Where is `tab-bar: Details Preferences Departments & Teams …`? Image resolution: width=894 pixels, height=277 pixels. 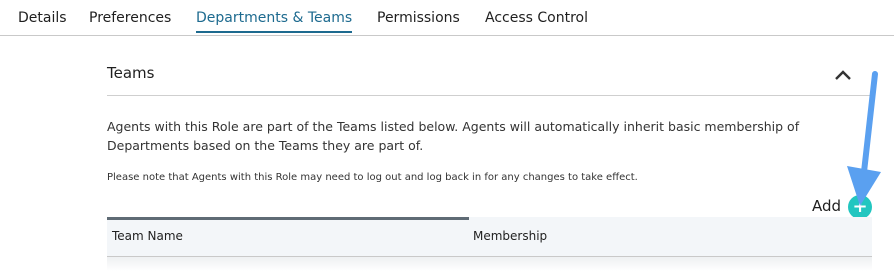
tab-bar: Details Preferences Departments & Teams … is located at coordinates (447, 18).